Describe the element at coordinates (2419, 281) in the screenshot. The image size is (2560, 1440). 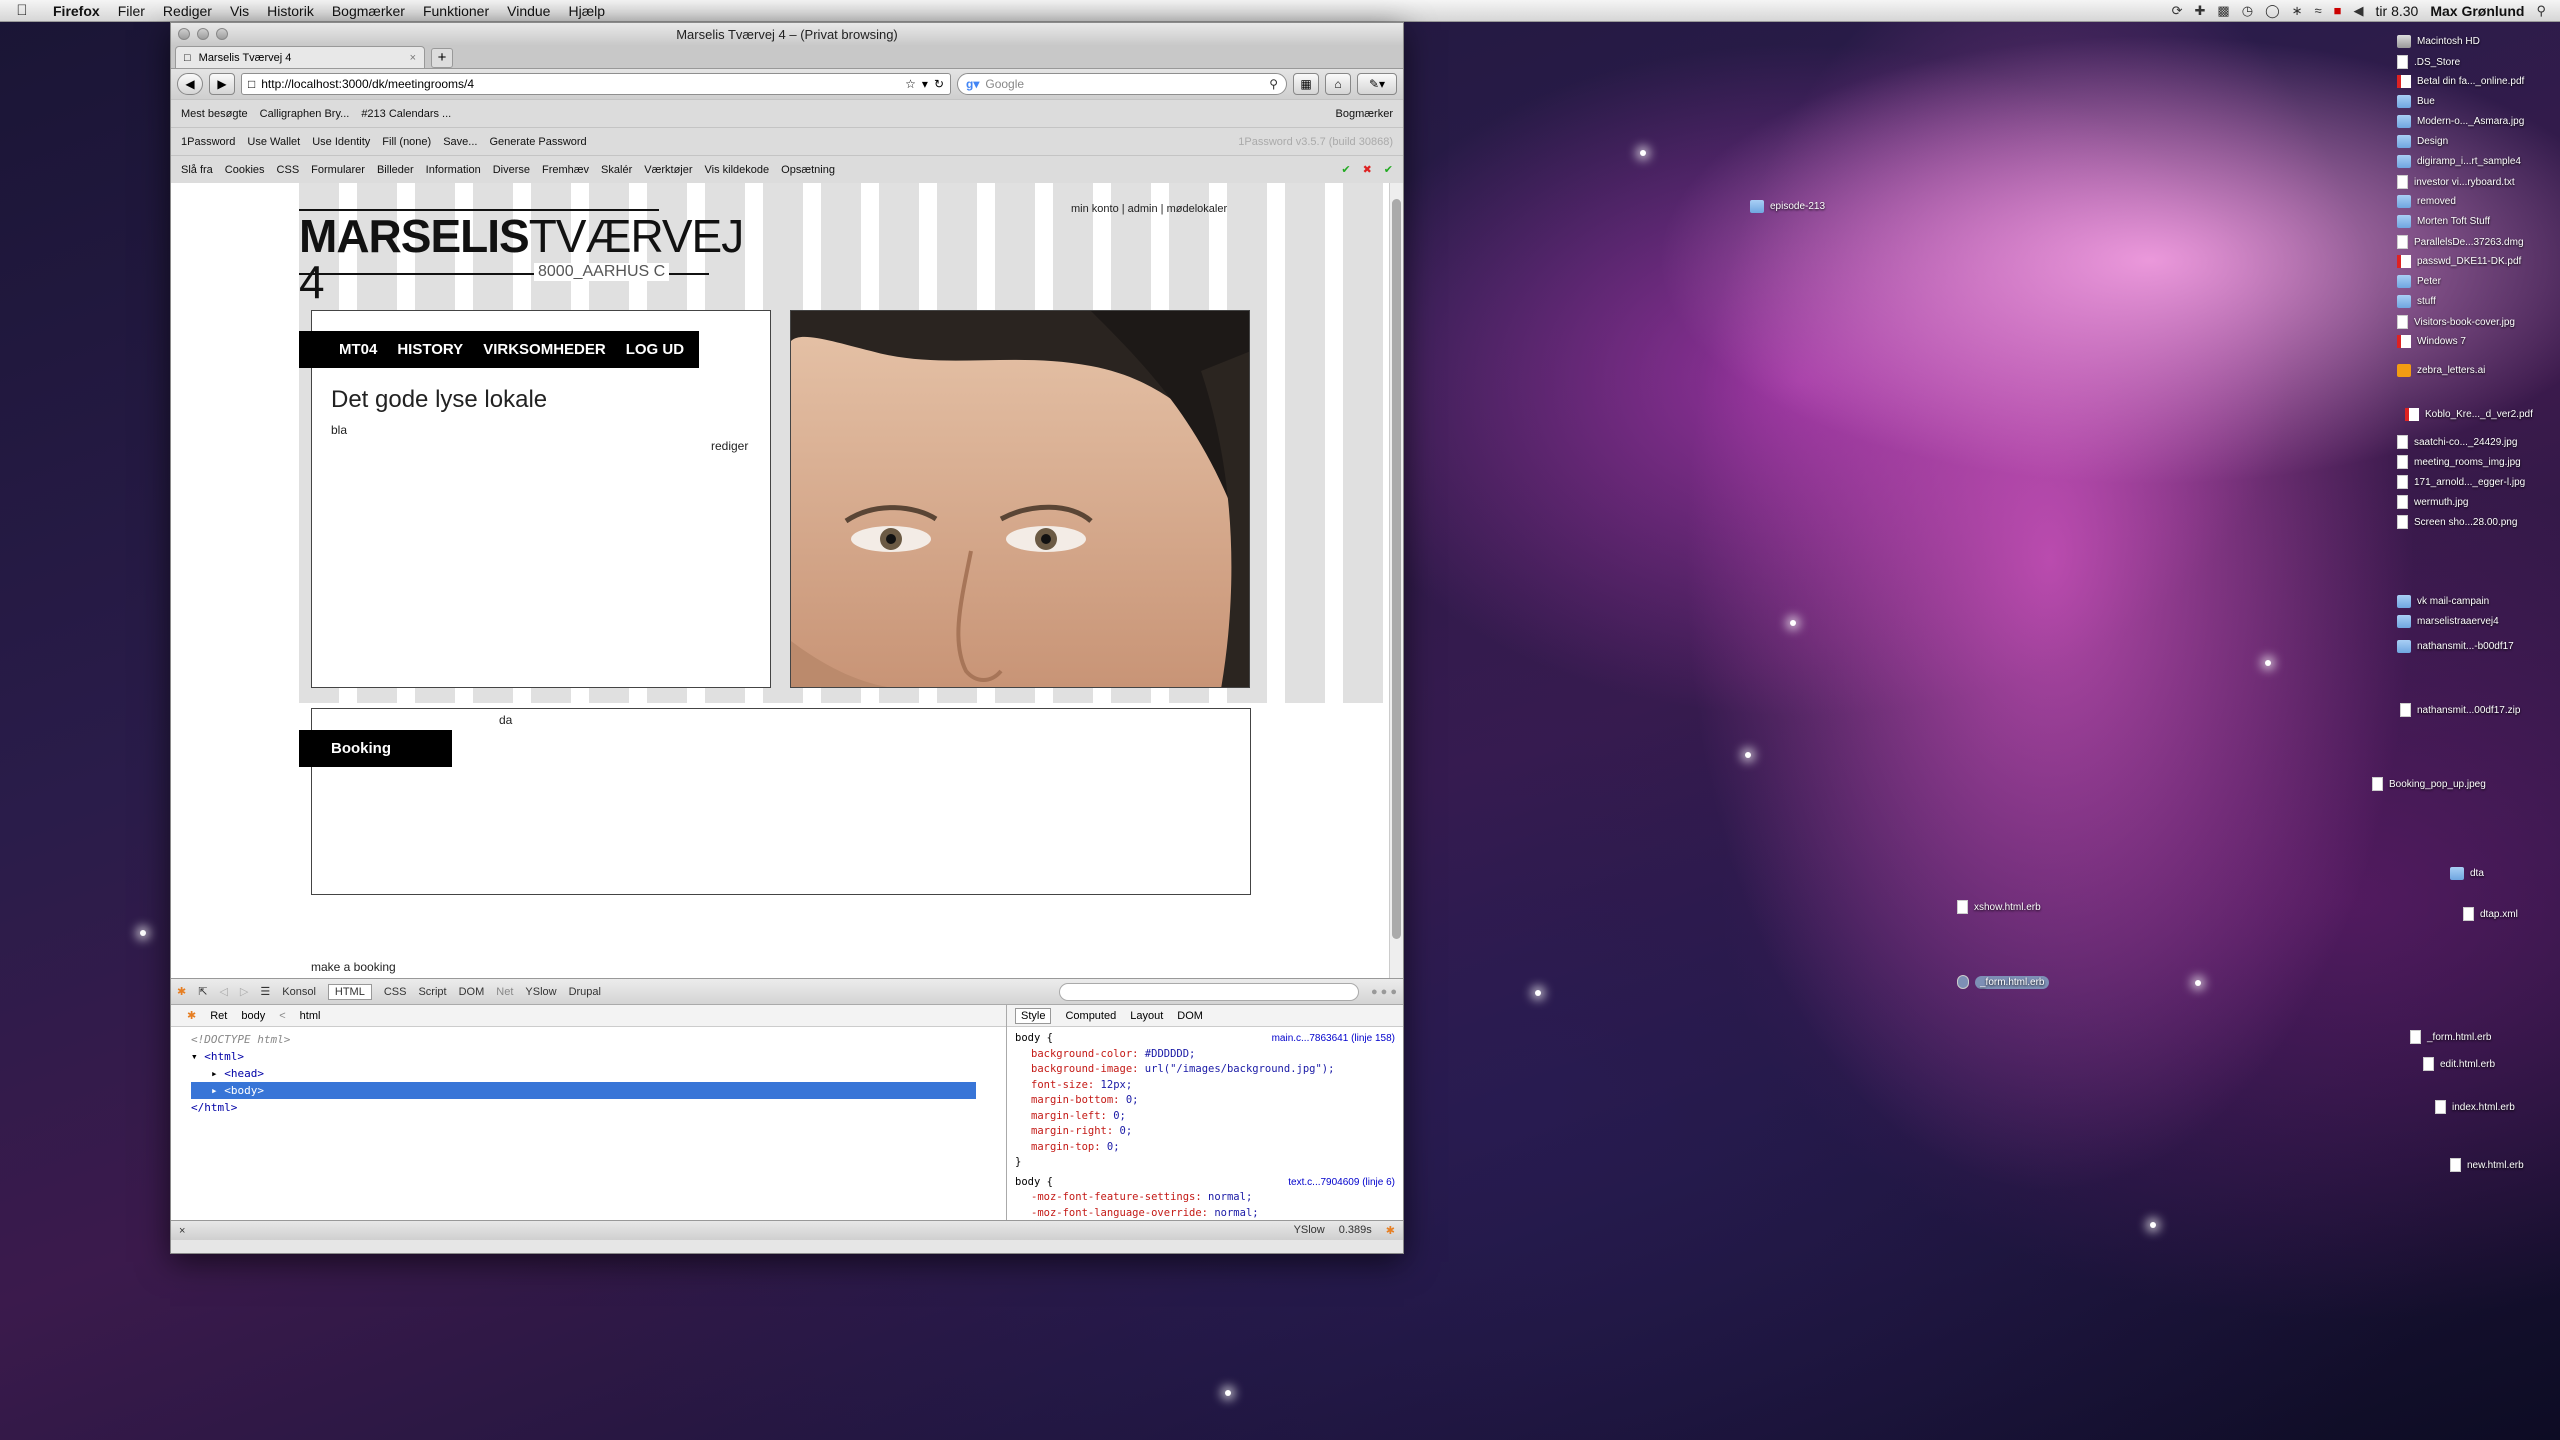
I see `desktop-icon: Peter` at that location.